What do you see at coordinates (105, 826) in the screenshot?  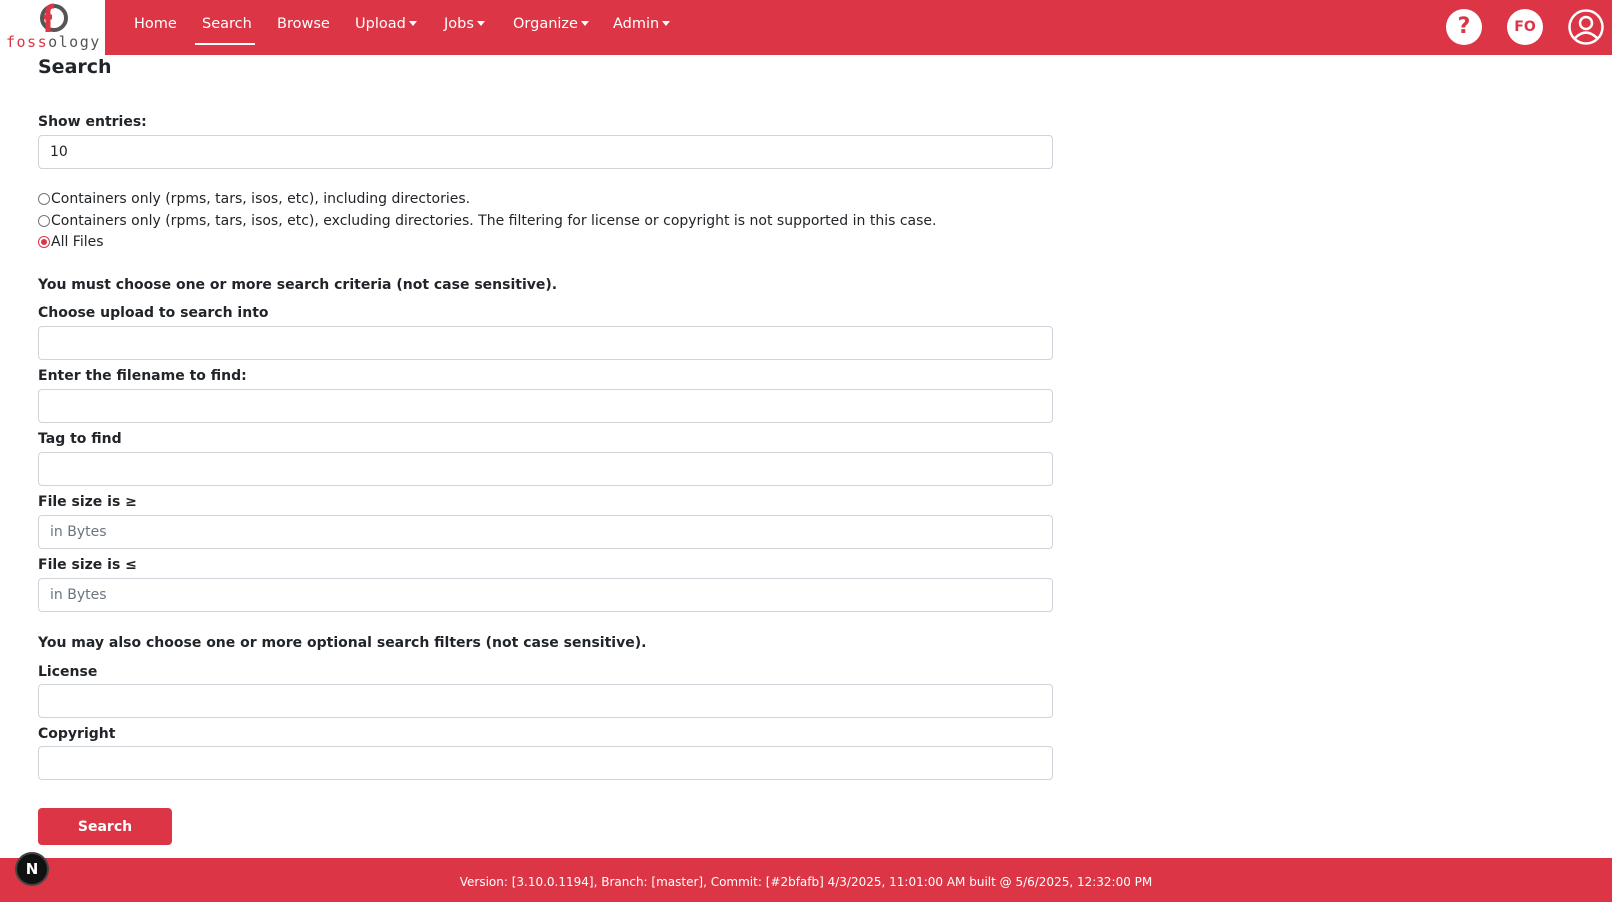 I see `search-submit-button: Search` at bounding box center [105, 826].